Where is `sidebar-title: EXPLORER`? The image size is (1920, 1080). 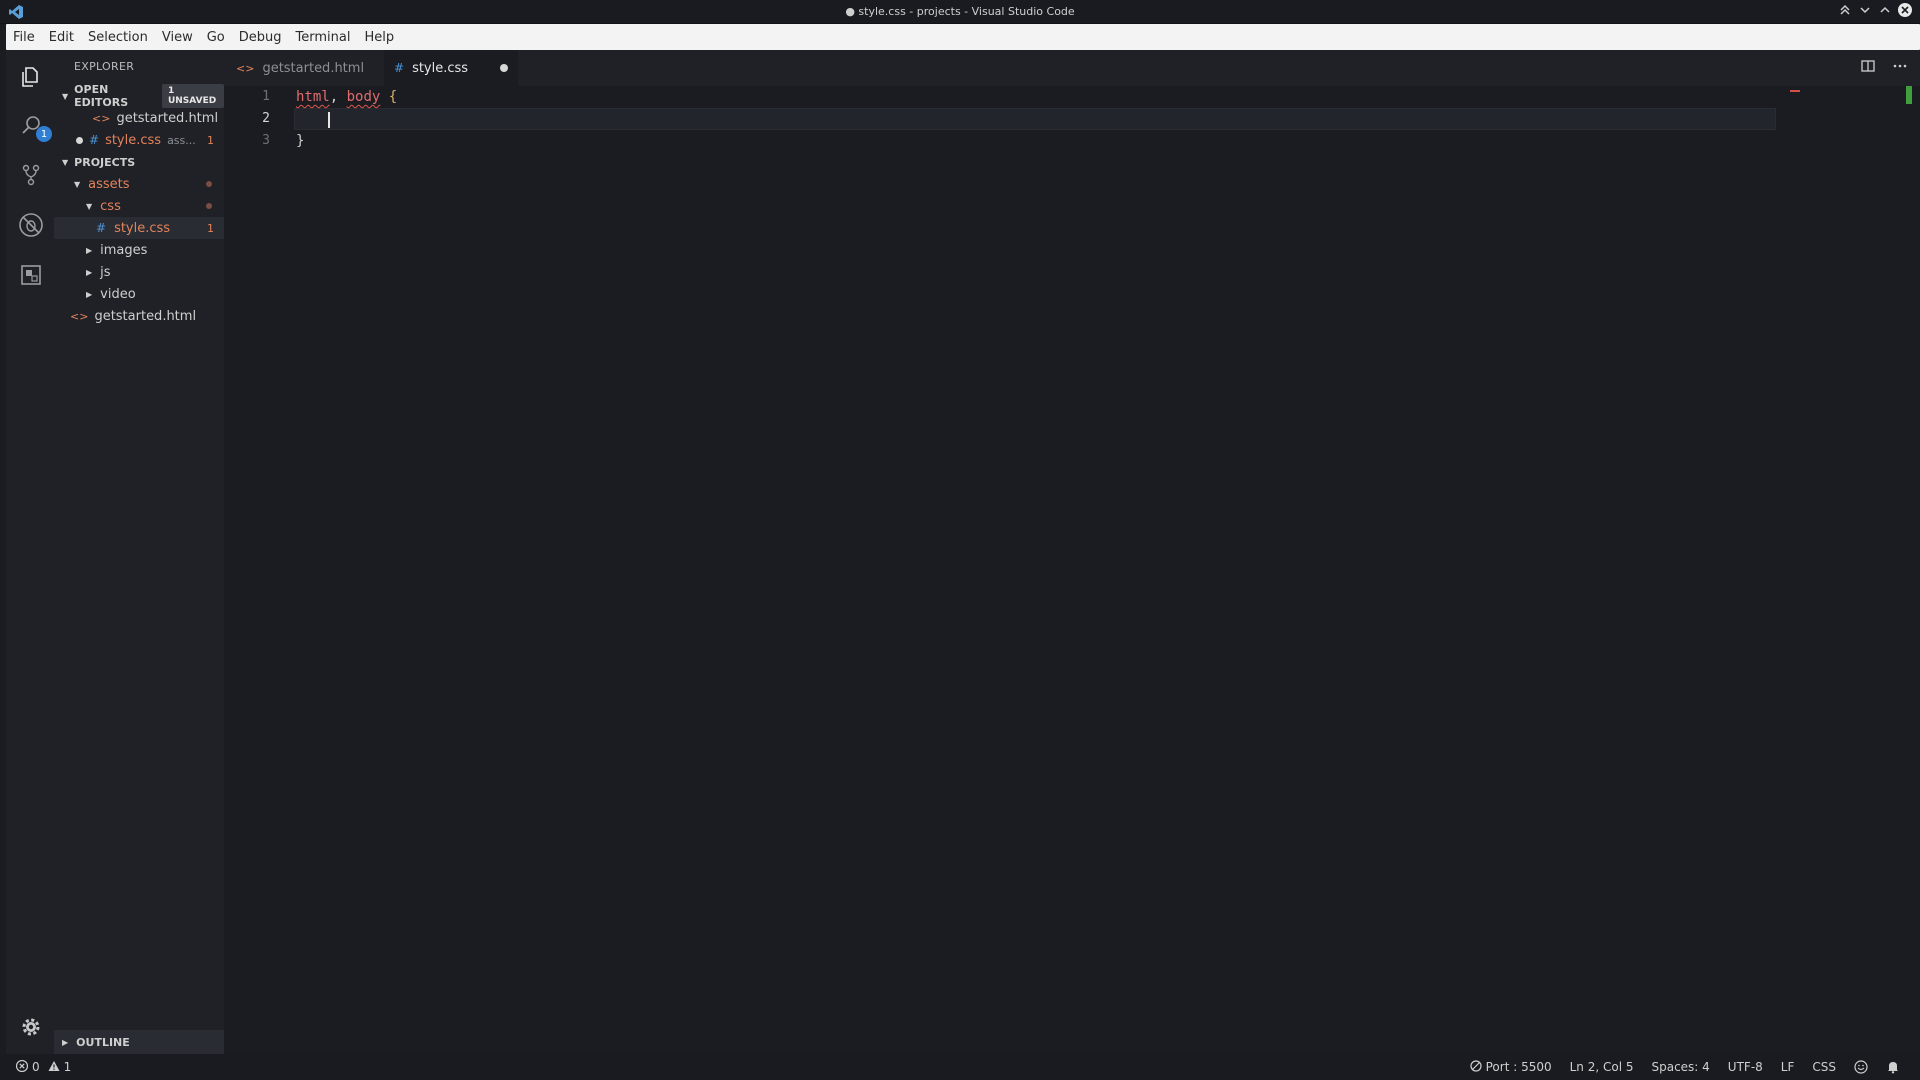 sidebar-title: EXPLORER is located at coordinates (104, 66).